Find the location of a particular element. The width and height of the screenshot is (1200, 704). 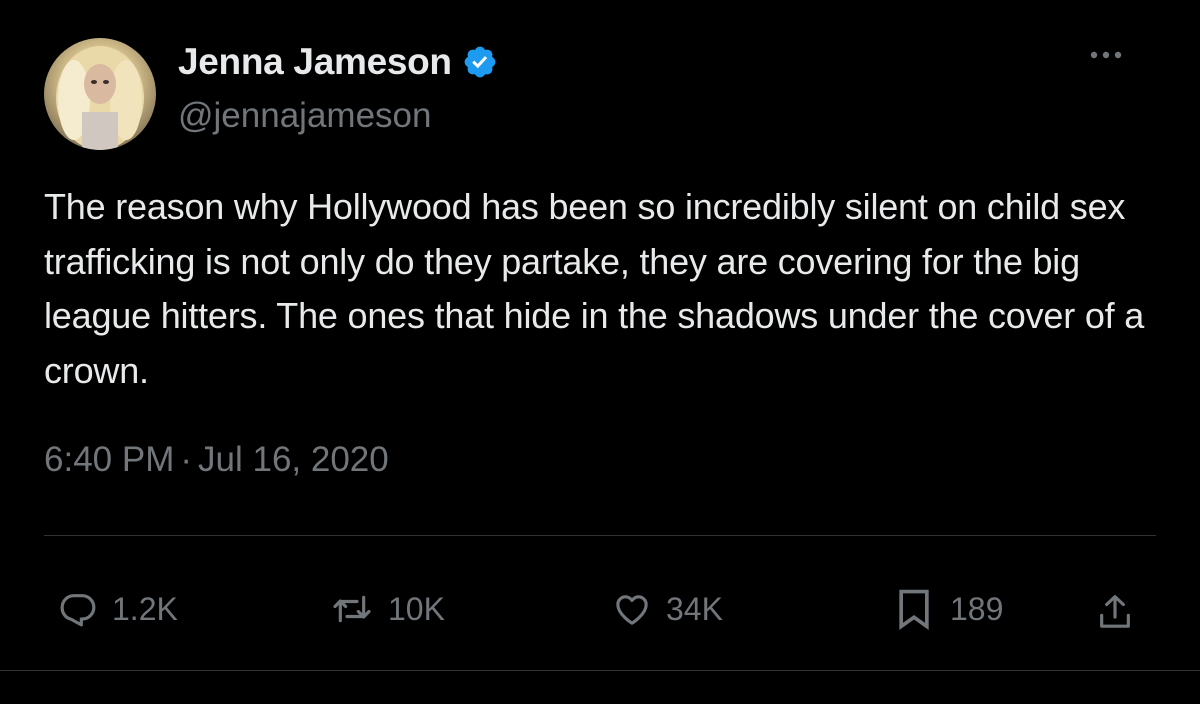

reply-button: 1.2K is located at coordinates (118, 609).